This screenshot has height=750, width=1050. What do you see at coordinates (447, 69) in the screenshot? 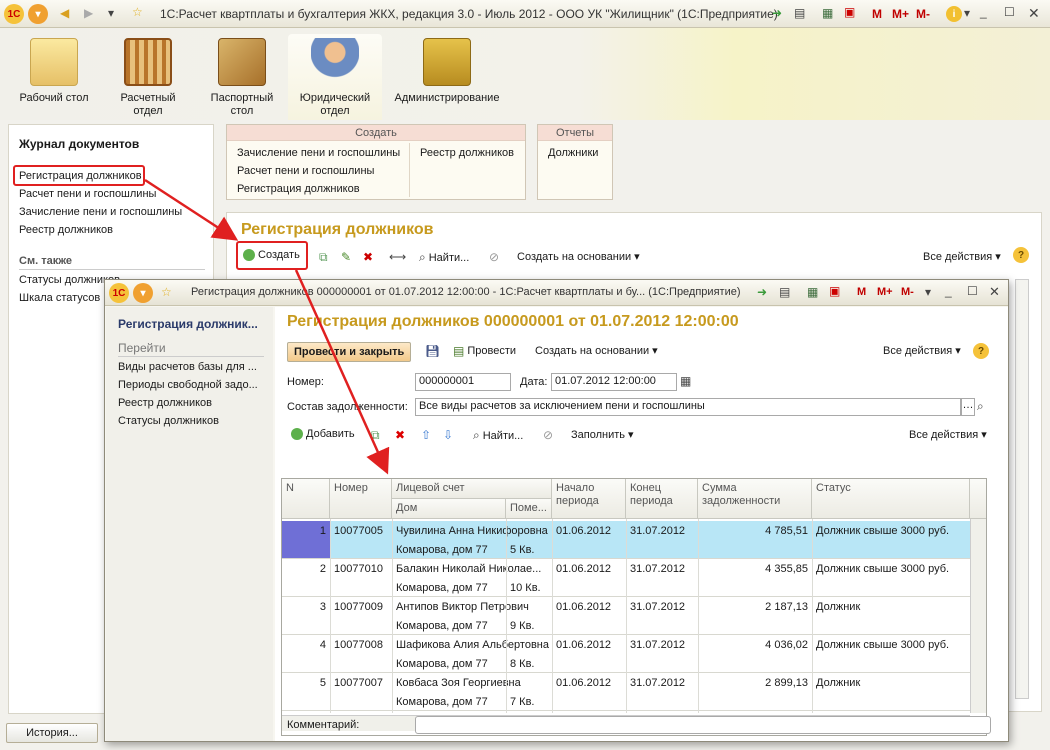
I see `section-admin: Администрирование` at bounding box center [447, 69].